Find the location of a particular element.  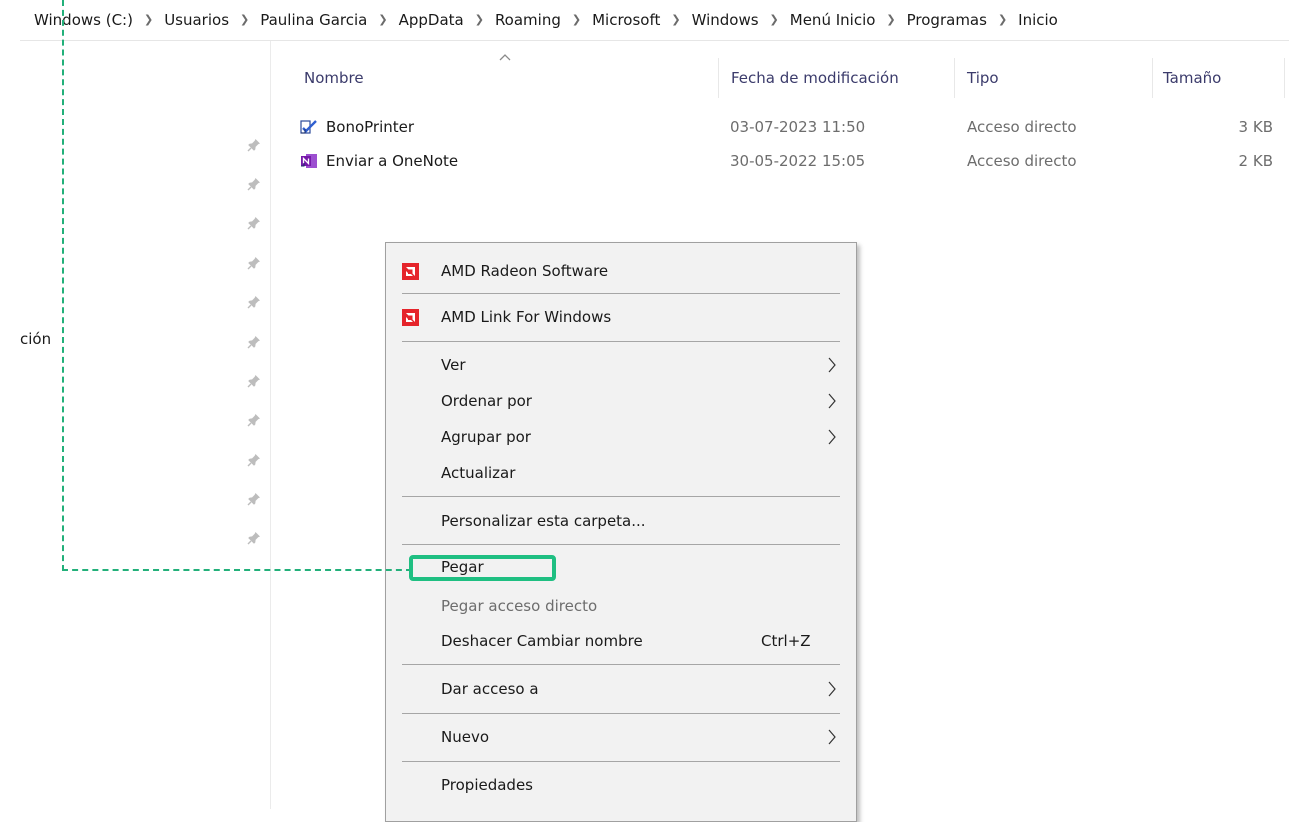

breadcrumb-item-usuarios: Usuarios is located at coordinates (196, 20).